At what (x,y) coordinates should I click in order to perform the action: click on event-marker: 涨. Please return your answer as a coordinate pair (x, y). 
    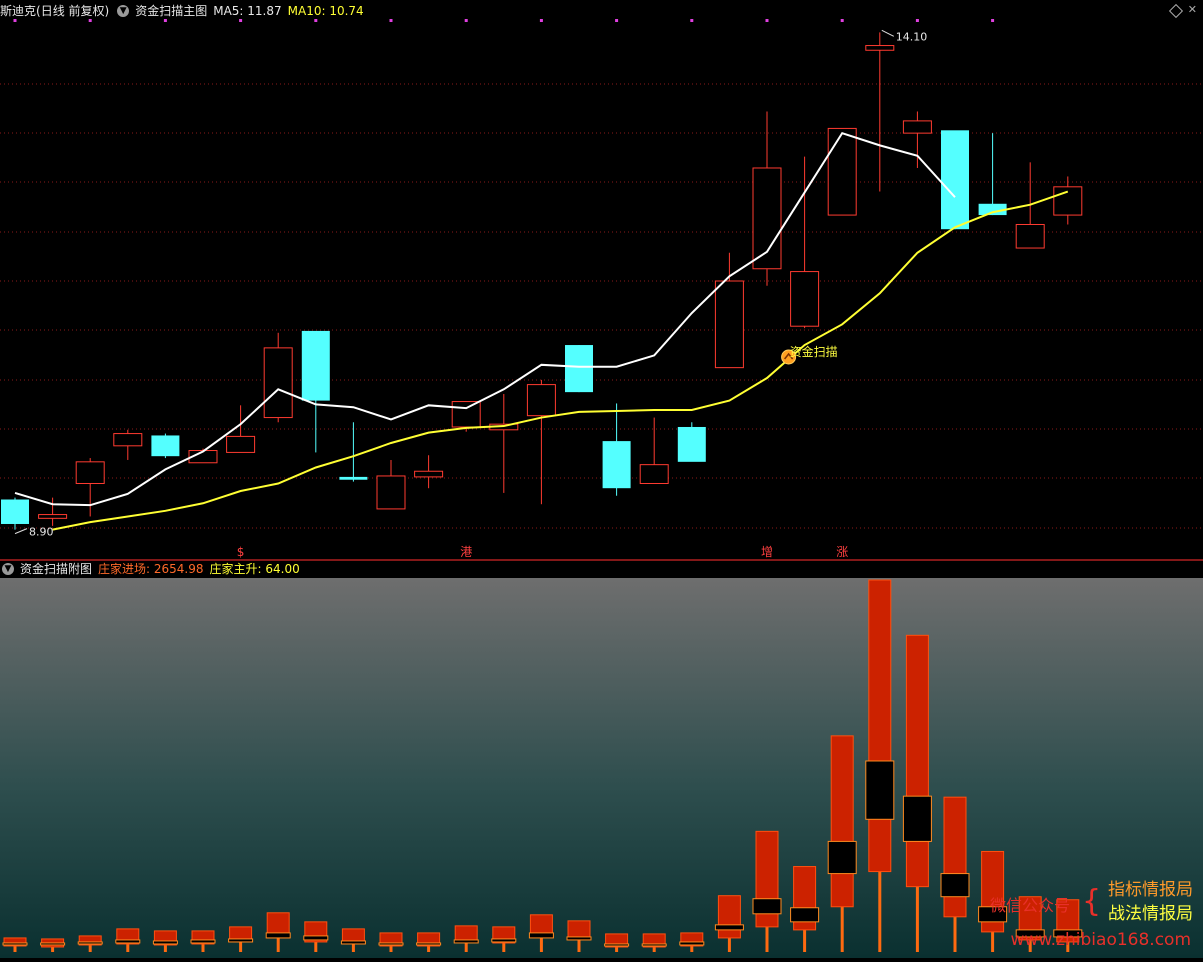
    Looking at the image, I should click on (842, 551).